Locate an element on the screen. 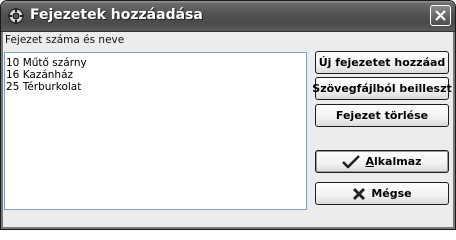  delete-chapter-label: Fejezet törlése is located at coordinates (382, 115).